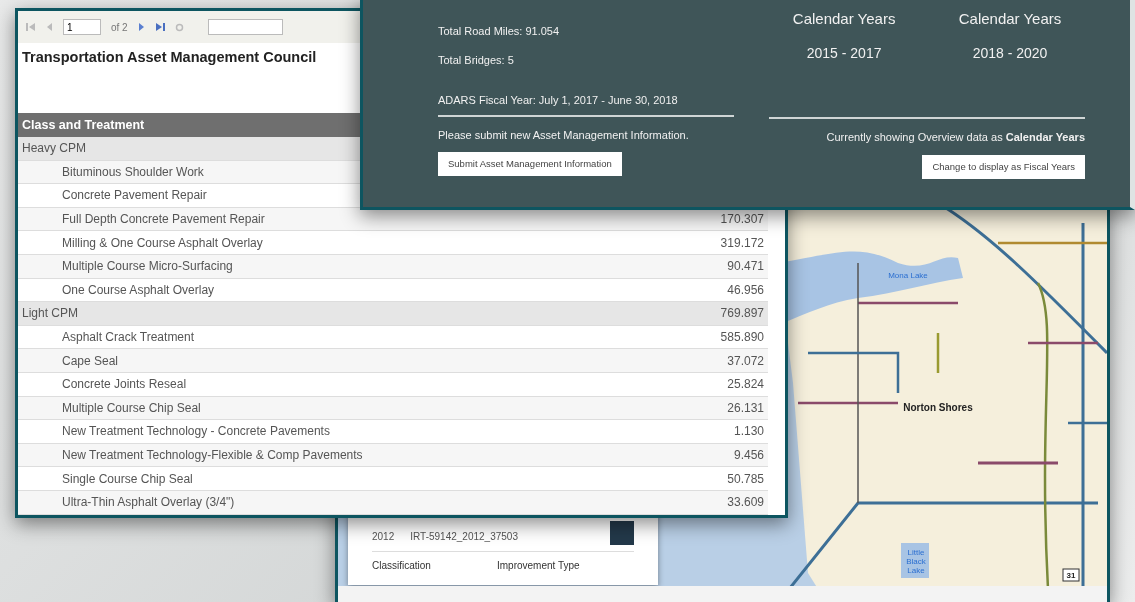  What do you see at coordinates (749, 455) in the screenshot?
I see `mileage-value: 9.456` at bounding box center [749, 455].